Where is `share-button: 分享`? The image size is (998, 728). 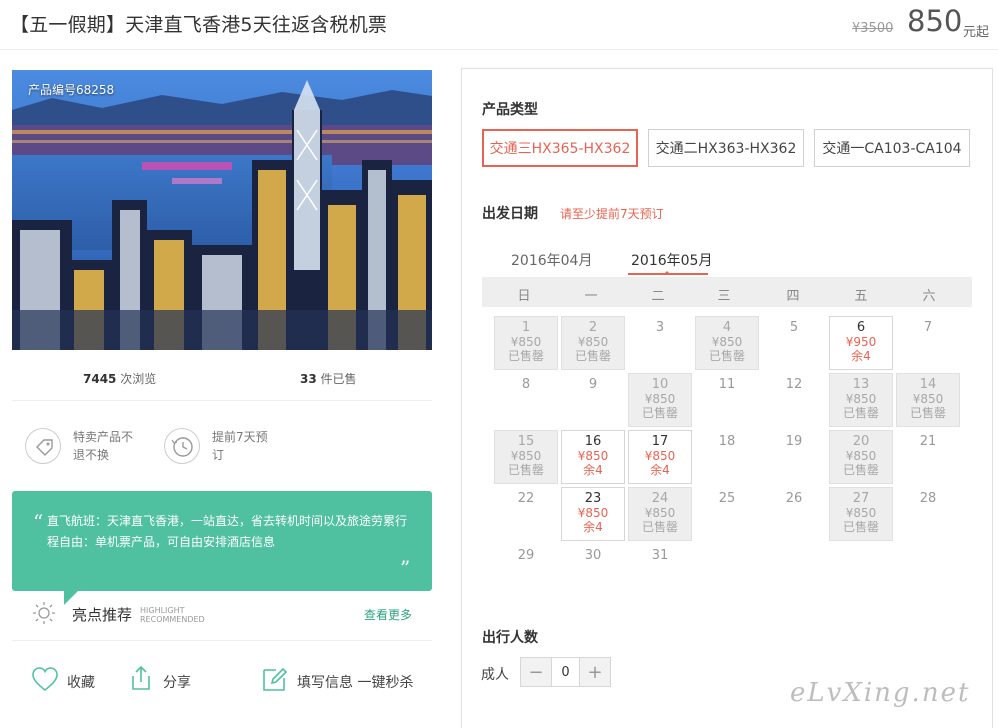 share-button: 分享 is located at coordinates (177, 682).